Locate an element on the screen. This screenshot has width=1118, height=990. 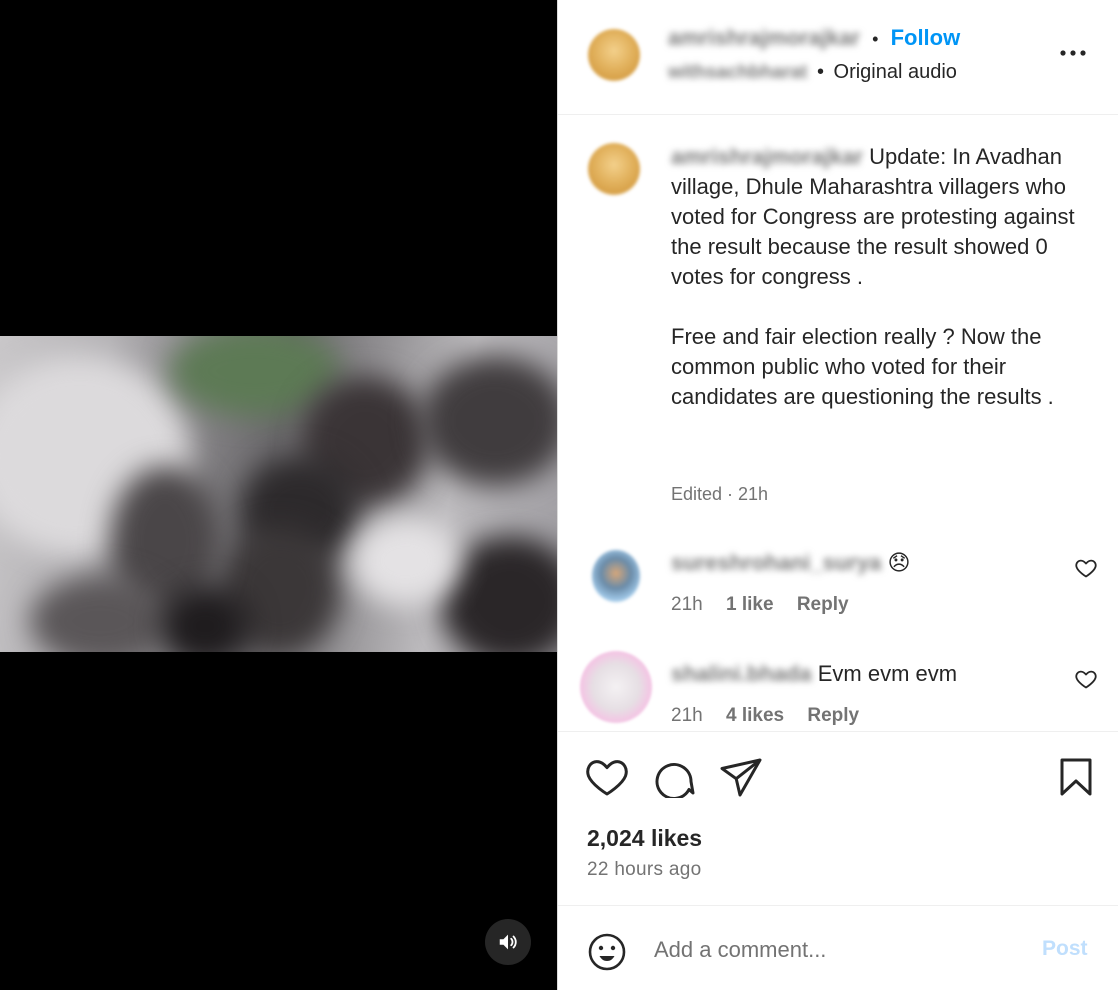
follow-button: Follow is located at coordinates (926, 37).